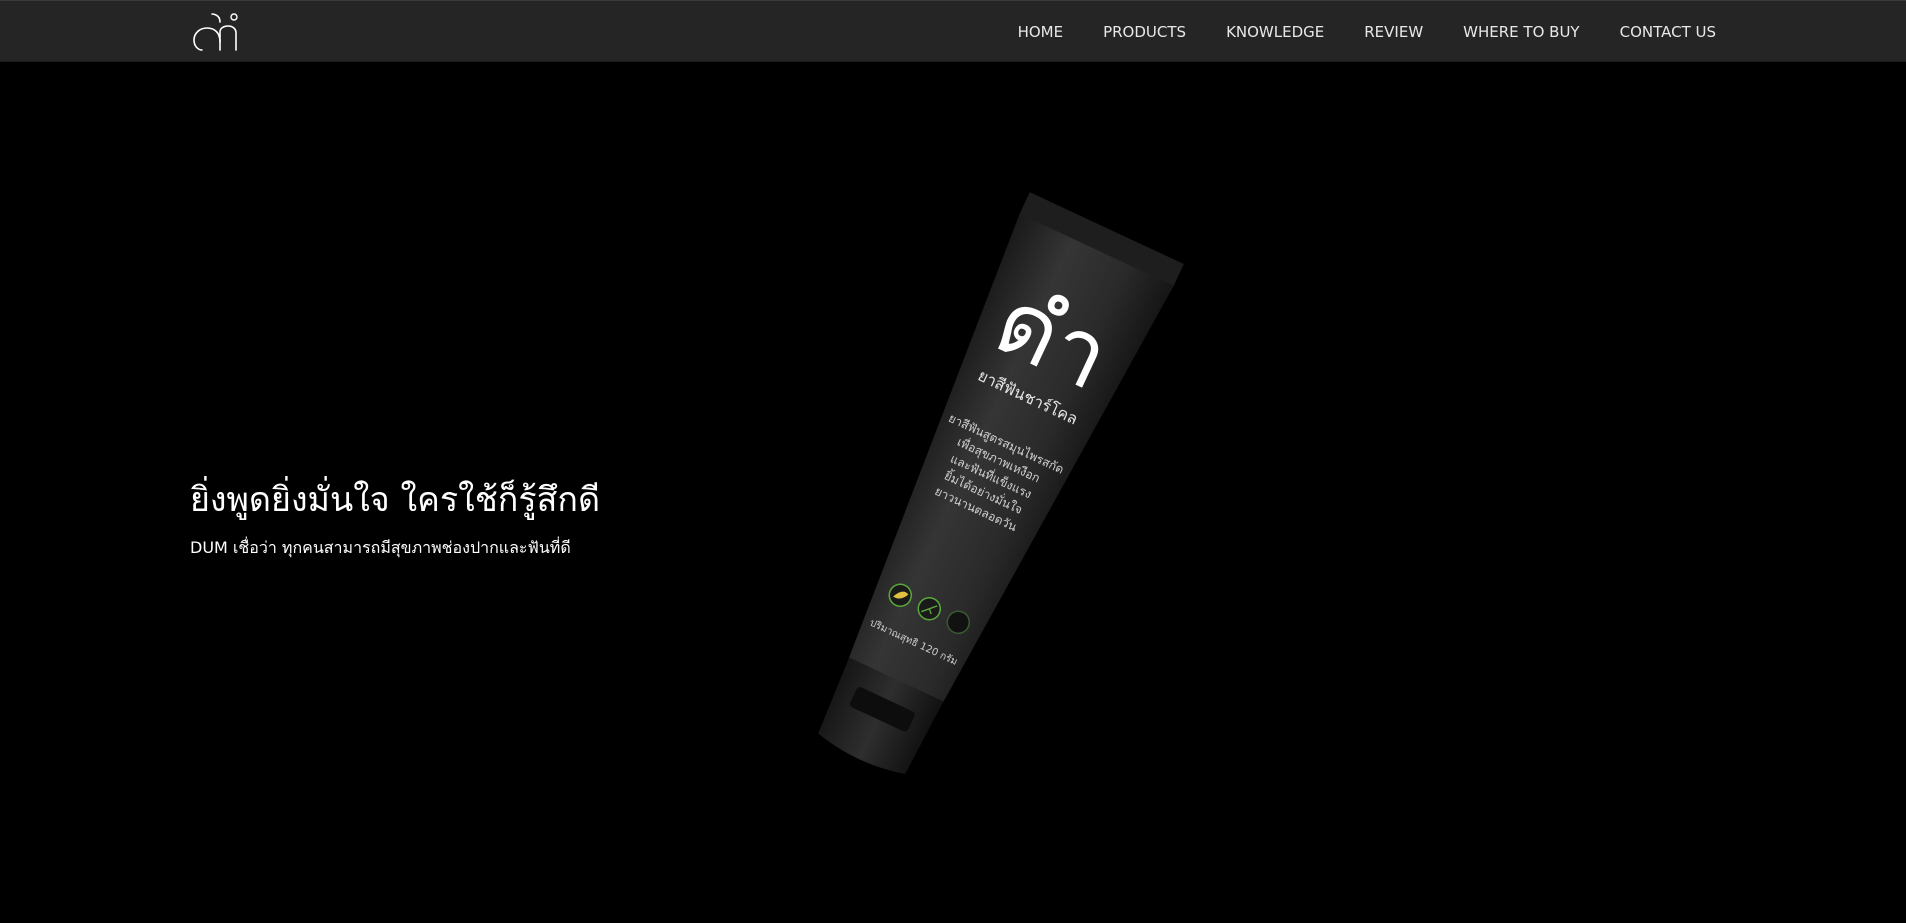  I want to click on tube-body, so click(1011, 458).